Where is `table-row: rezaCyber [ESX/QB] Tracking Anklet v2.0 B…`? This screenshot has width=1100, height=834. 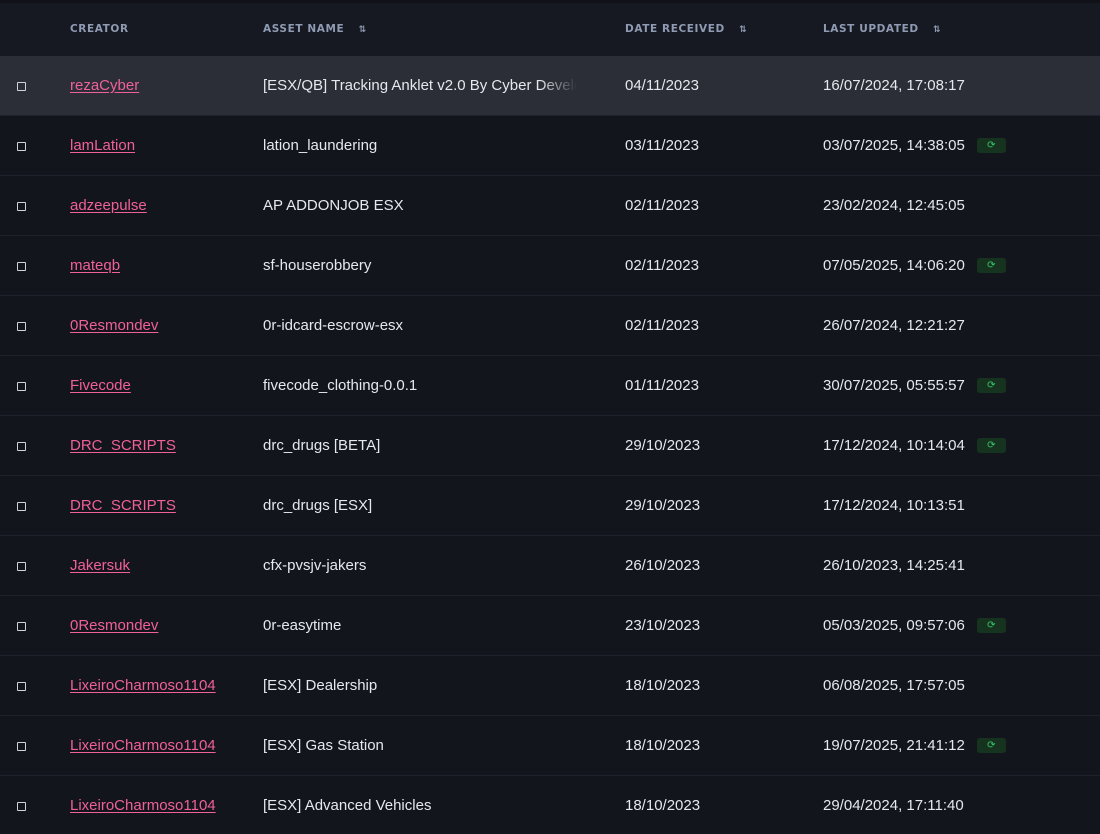 table-row: rezaCyber [ESX/QB] Tracking Anklet v2.0 B… is located at coordinates (550, 86).